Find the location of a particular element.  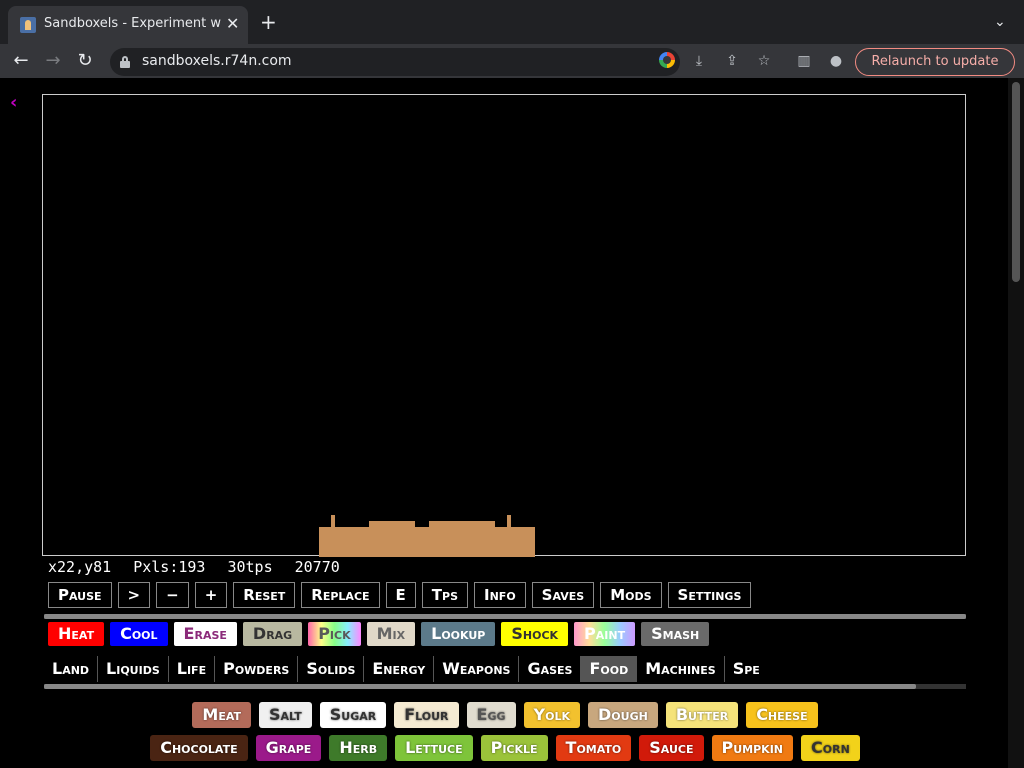

google-icon is located at coordinates (667, 60).